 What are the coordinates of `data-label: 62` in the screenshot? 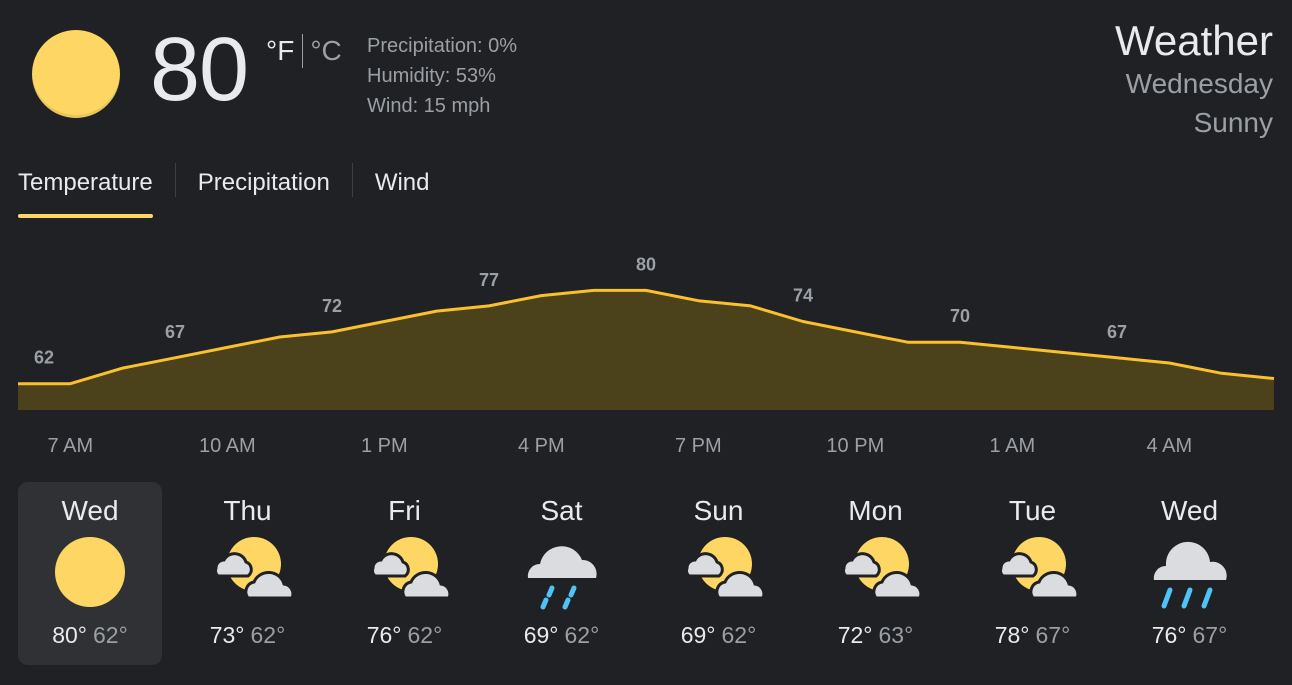 It's located at (44, 358).